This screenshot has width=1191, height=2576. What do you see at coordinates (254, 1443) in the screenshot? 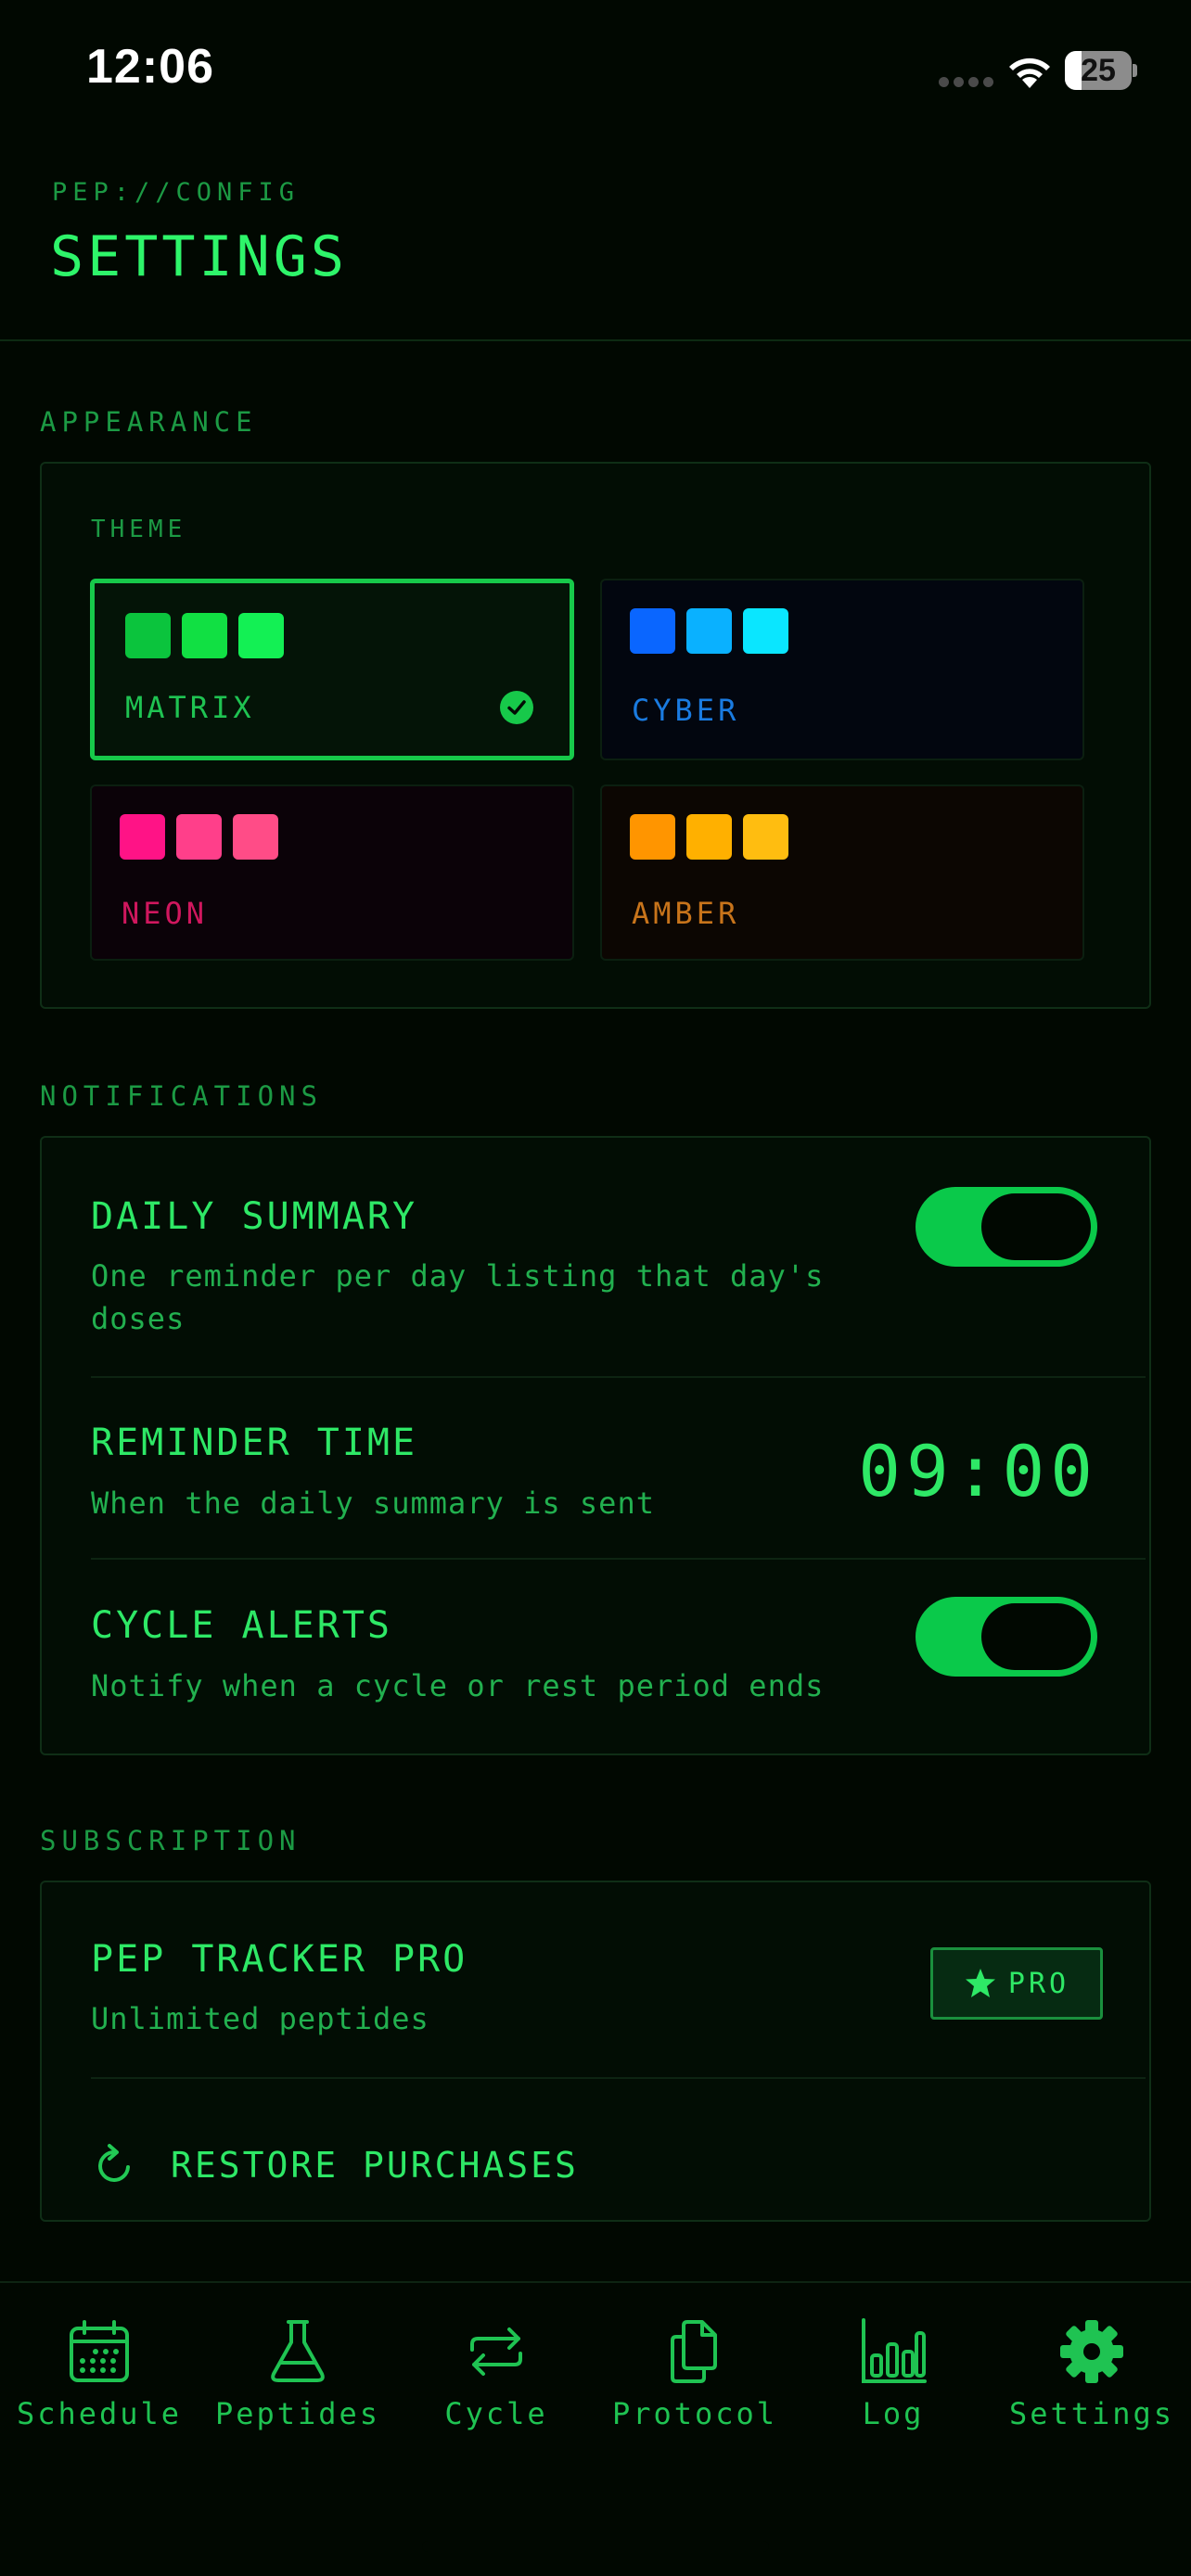
I see `reminder-time-title: REMINDER TIME` at bounding box center [254, 1443].